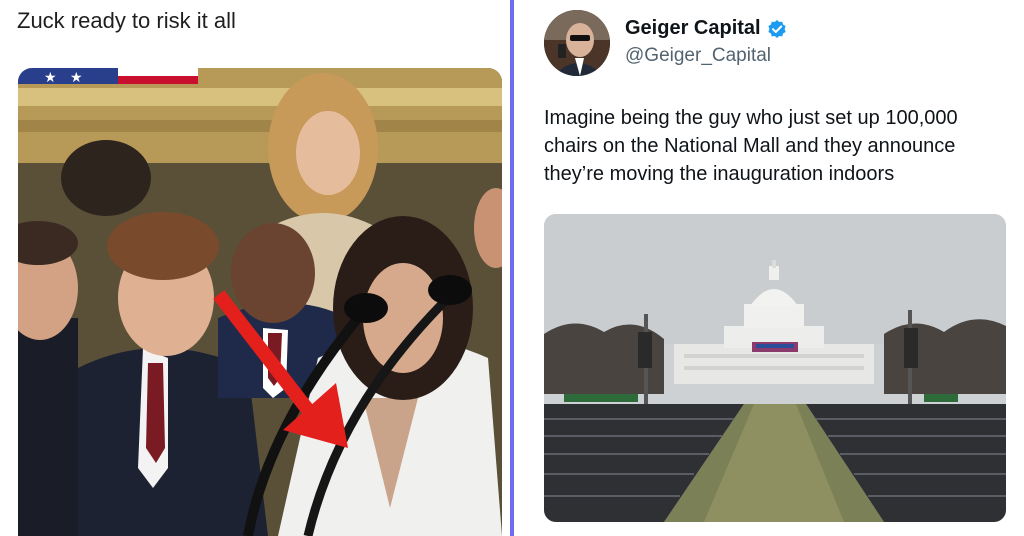 Image resolution: width=1024 pixels, height=536 pixels. What do you see at coordinates (126, 20) in the screenshot?
I see `post-caption: Zuck ready to risk it all` at bounding box center [126, 20].